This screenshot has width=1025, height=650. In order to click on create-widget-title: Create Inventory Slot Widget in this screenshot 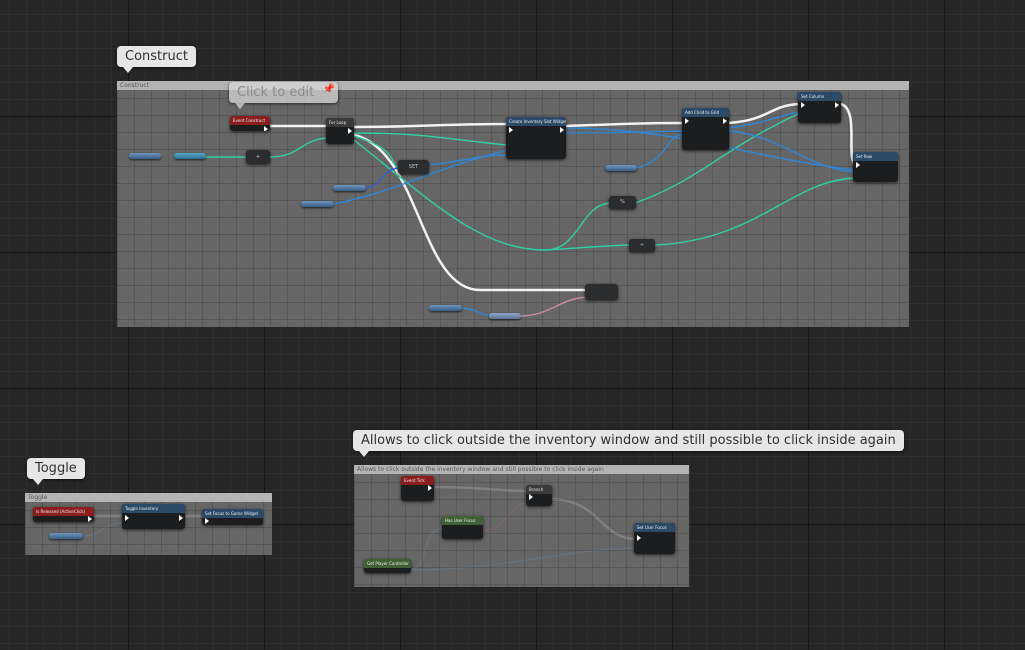, I will do `click(536, 121)`.